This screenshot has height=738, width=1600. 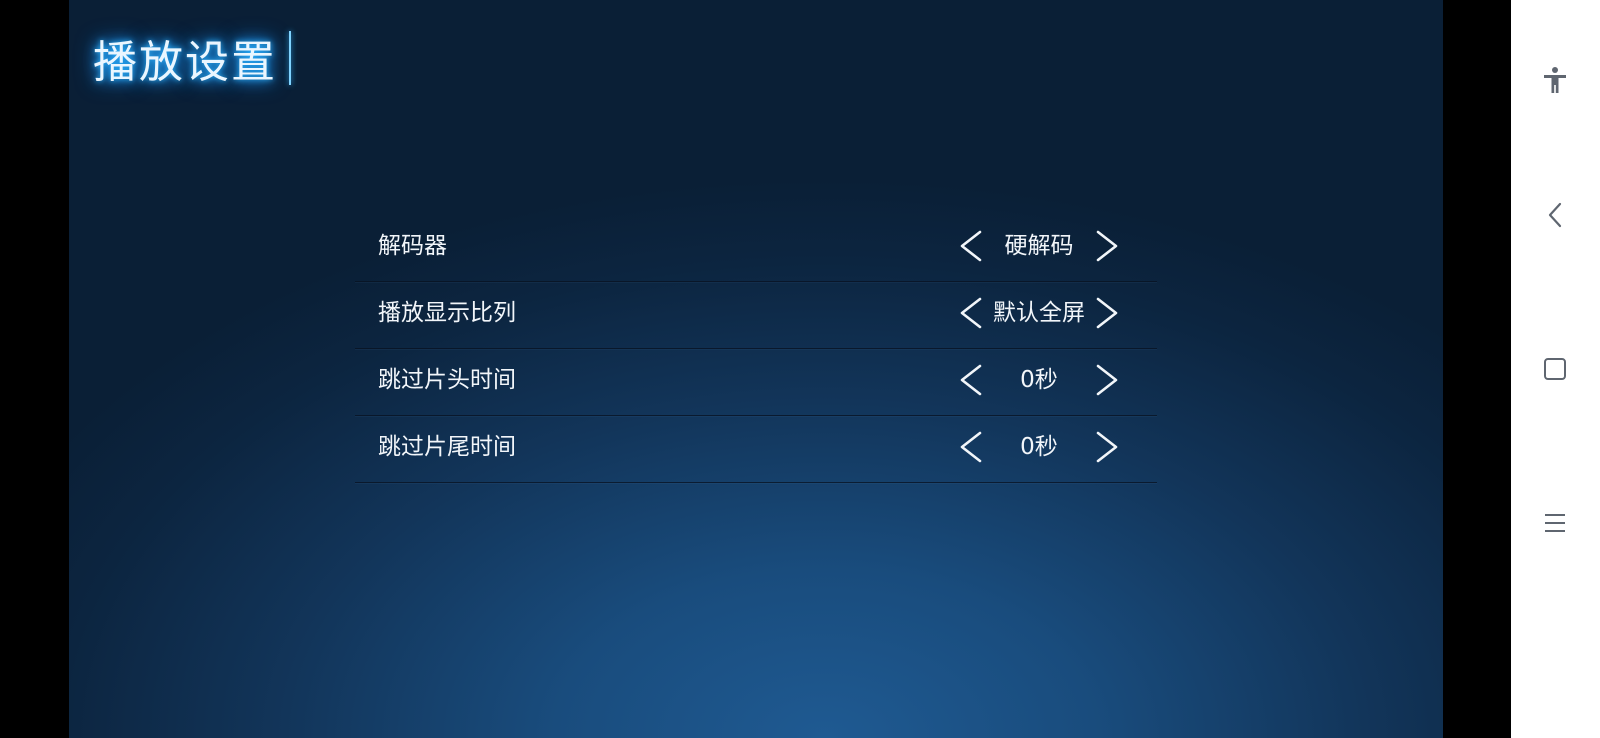 I want to click on setting-row-aspect-ratio: 播放显示比列 默认全屏, so click(x=756, y=315).